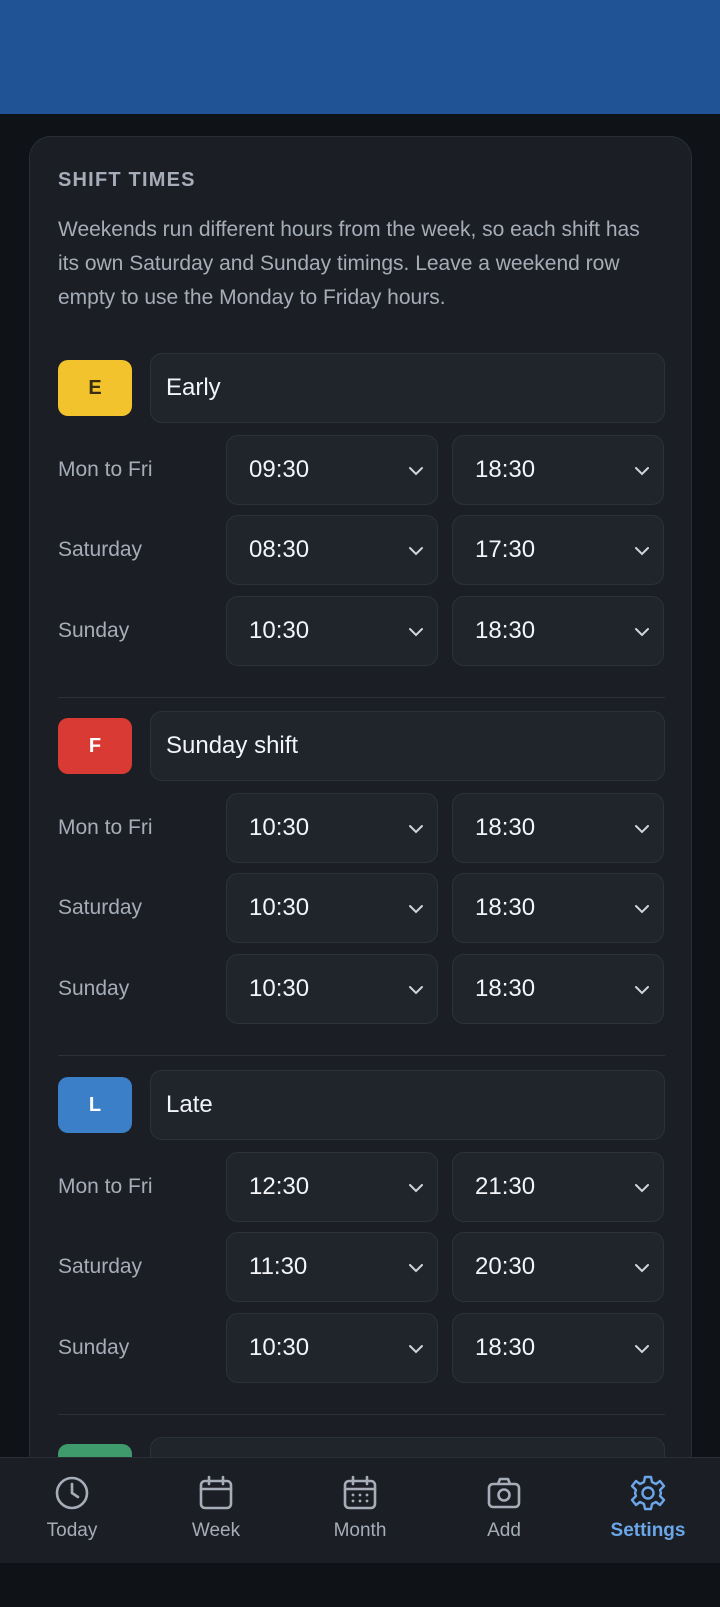 The height and width of the screenshot is (1607, 720). I want to click on app-bar, so click(360, 57).